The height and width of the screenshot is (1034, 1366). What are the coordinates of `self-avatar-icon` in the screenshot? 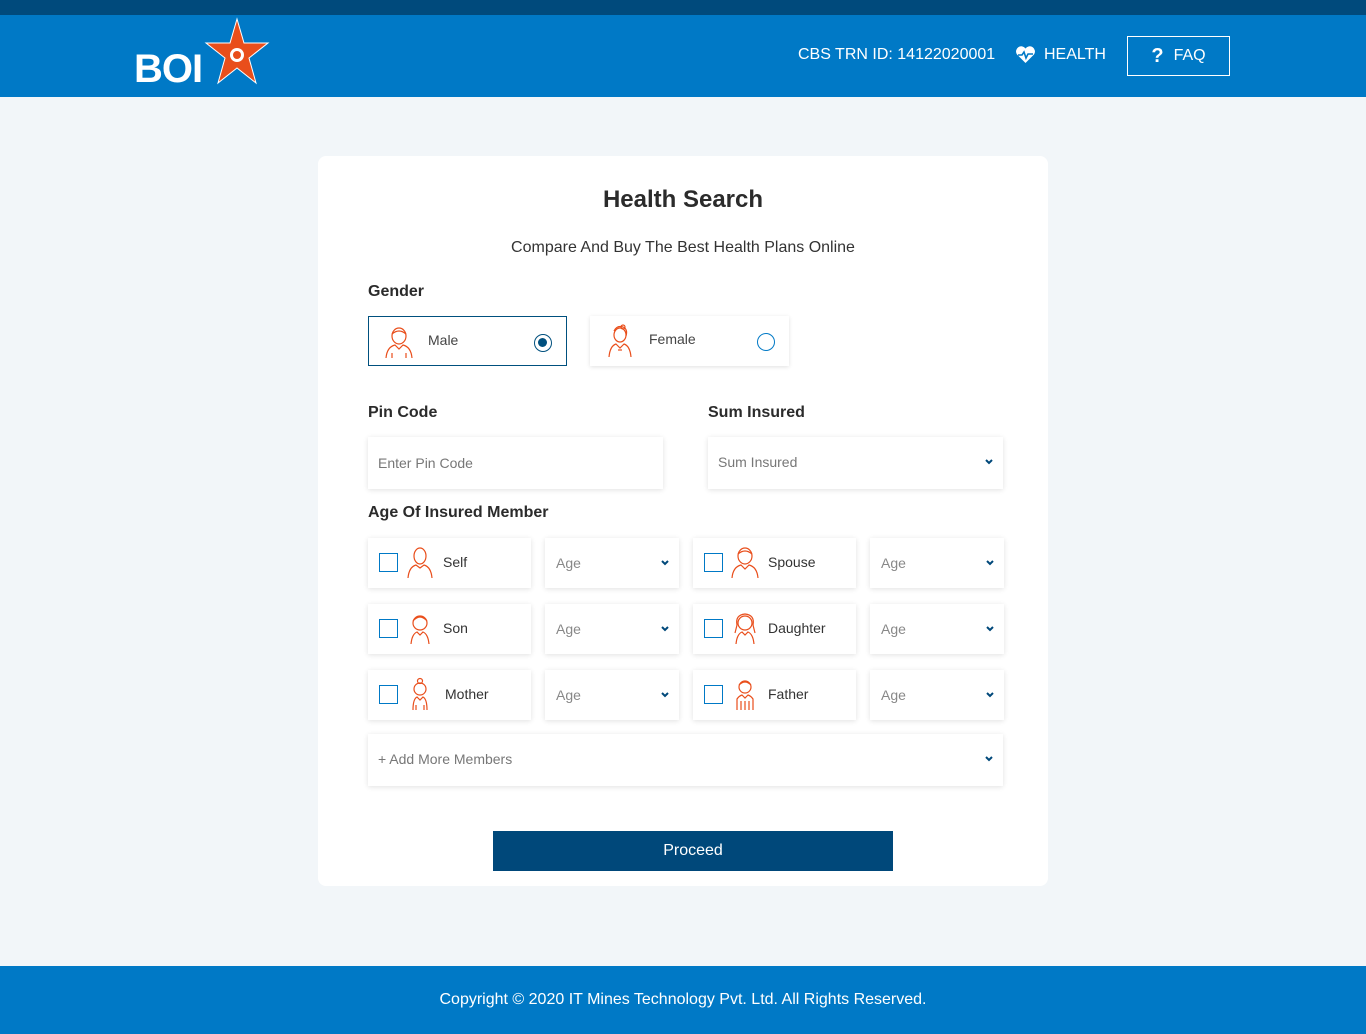 It's located at (420, 563).